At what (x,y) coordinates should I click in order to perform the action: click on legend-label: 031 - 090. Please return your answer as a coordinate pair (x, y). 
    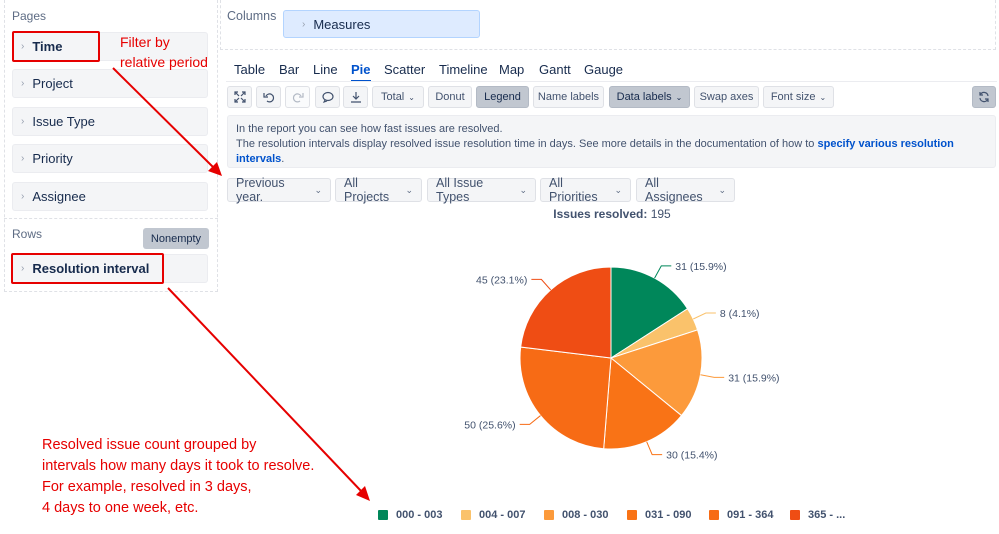
    Looking at the image, I should click on (668, 515).